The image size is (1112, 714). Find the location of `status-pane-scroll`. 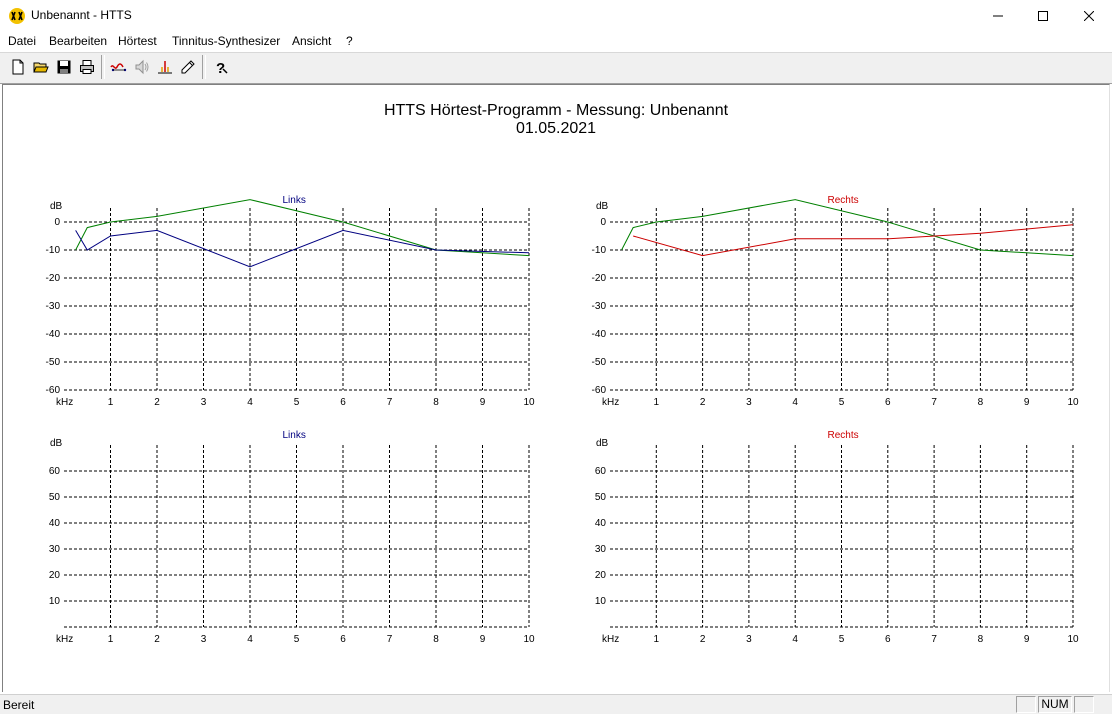

status-pane-scroll is located at coordinates (1084, 704).